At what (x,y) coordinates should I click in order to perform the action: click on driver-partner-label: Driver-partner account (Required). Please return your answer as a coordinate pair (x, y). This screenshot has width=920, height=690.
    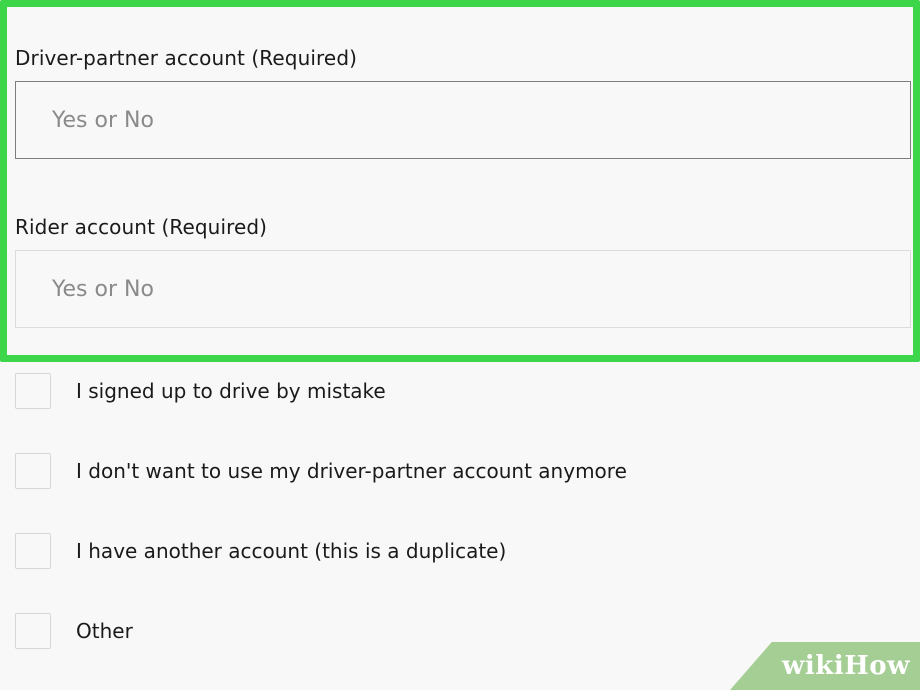
    Looking at the image, I should click on (186, 58).